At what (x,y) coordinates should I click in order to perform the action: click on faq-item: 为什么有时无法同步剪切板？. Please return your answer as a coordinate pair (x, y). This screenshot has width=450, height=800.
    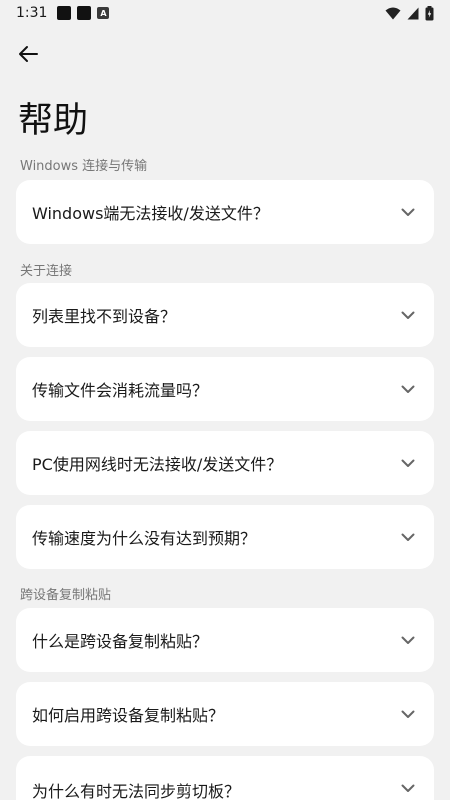
    Looking at the image, I should click on (225, 778).